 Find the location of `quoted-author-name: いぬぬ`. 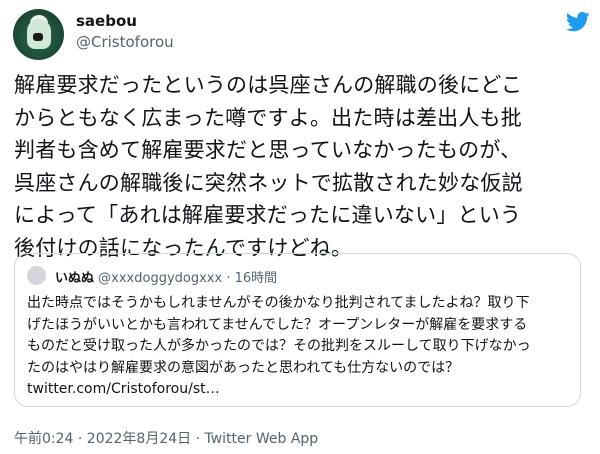

quoted-author-name: いぬぬ is located at coordinates (75, 278).